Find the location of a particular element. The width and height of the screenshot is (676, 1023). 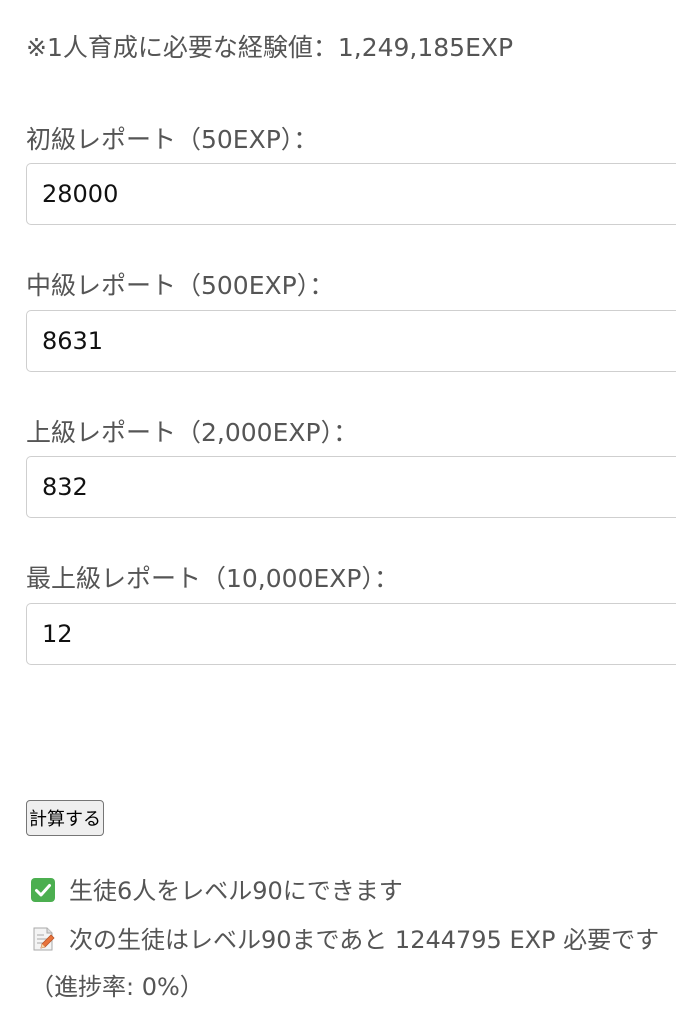

next-student-result: 次の生徒はレベル90まであと 1244795 EXP 必要です is located at coordinates (344, 940).